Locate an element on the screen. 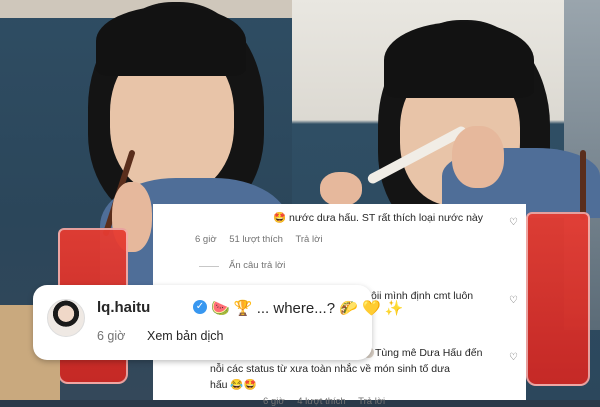 This screenshot has height=407, width=600. comment-2-heart-icon: ♡ is located at coordinates (513, 300).